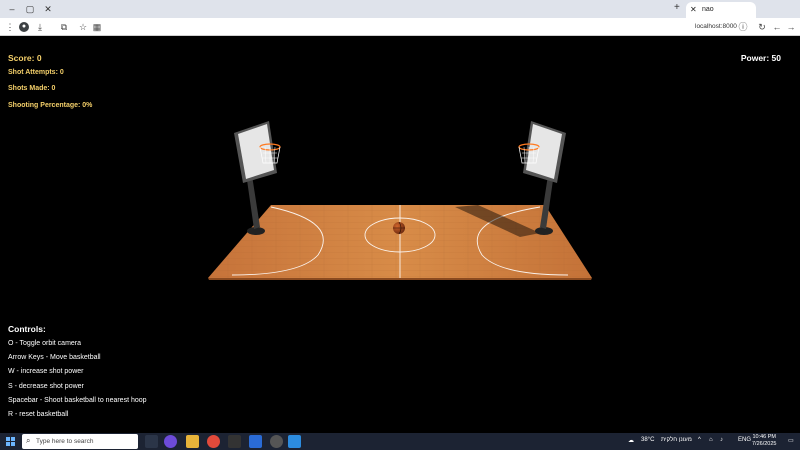  Describe the element at coordinates (38, 414) in the screenshot. I see `control-item: R - reset basketball` at that location.